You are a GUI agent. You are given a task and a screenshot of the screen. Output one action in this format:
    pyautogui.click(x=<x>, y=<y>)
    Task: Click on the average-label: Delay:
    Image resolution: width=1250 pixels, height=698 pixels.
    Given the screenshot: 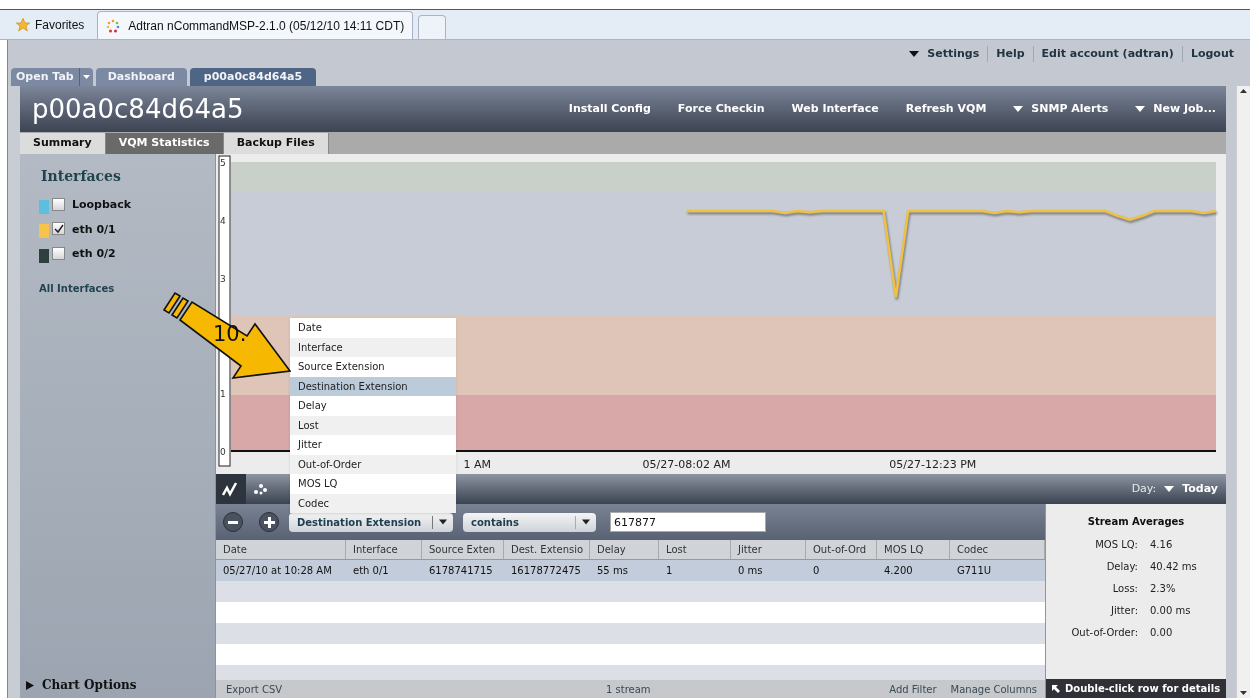 What is the action you would take?
    pyautogui.click(x=1121, y=567)
    